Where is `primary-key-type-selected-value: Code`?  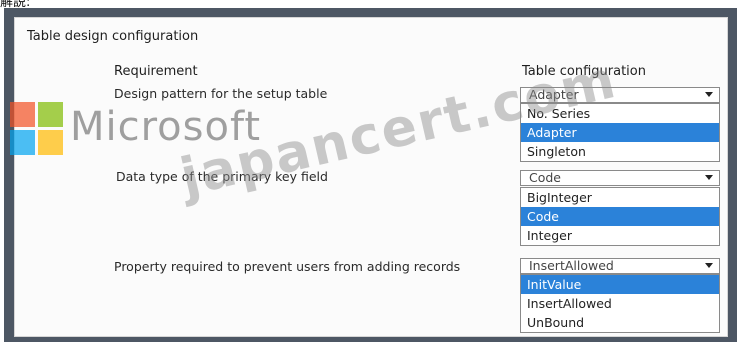 primary-key-type-selected-value: Code is located at coordinates (545, 177).